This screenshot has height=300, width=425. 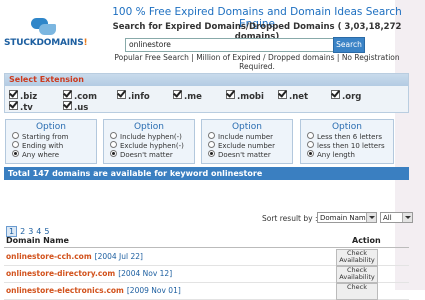 What do you see at coordinates (357, 291) in the screenshot?
I see `check-availability-button: Check` at bounding box center [357, 291].